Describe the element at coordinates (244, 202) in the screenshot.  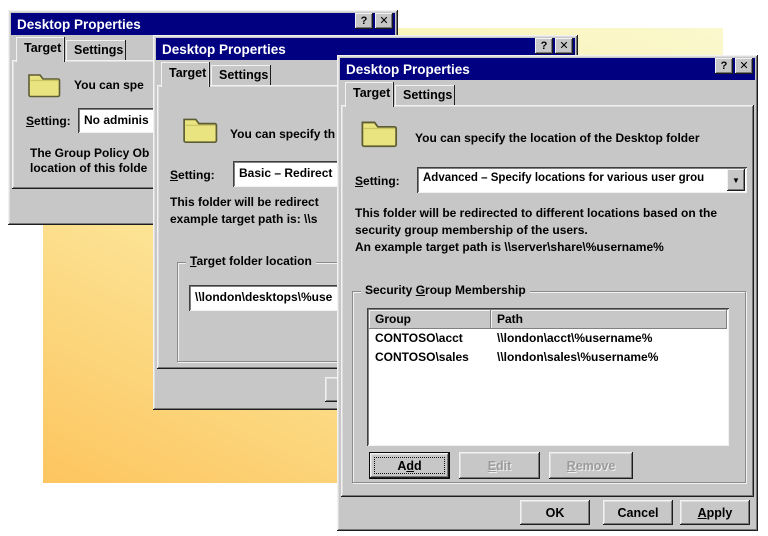
I see `description-line: This folder will be redirect` at that location.